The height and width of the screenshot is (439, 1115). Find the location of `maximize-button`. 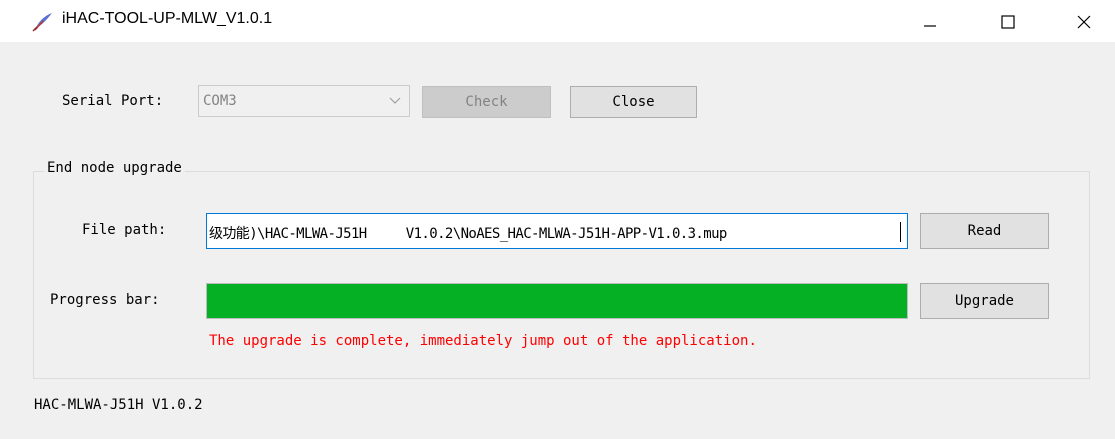

maximize-button is located at coordinates (1007, 21).